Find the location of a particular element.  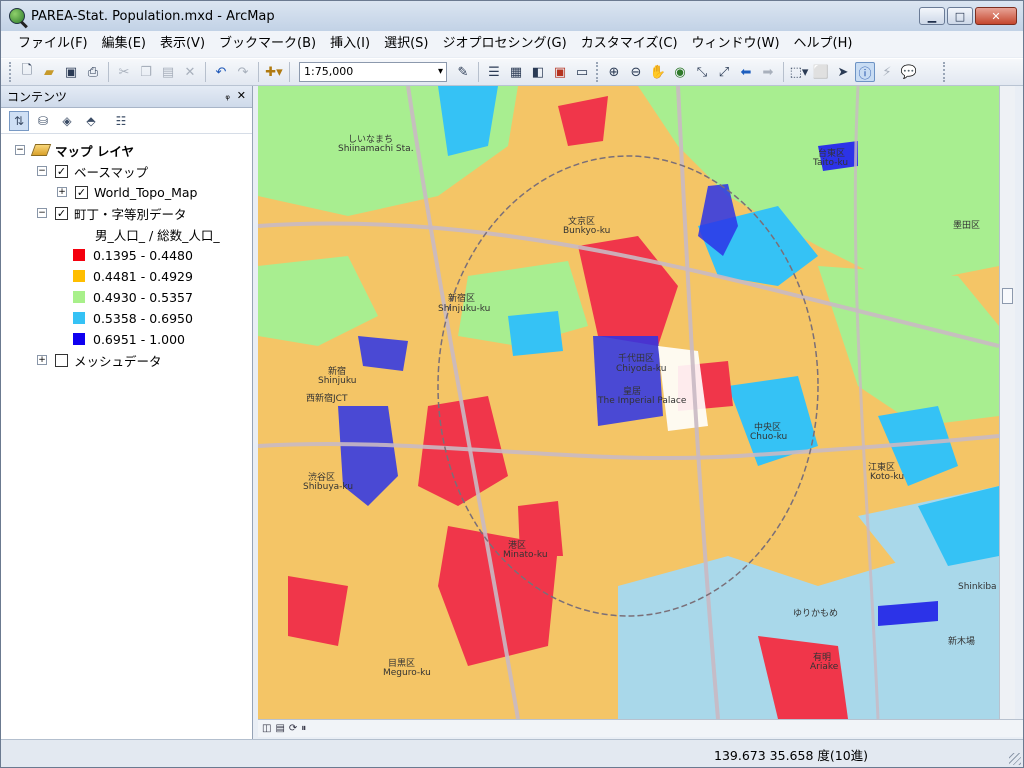

select-elements-icon: ➤ is located at coordinates (843, 72).